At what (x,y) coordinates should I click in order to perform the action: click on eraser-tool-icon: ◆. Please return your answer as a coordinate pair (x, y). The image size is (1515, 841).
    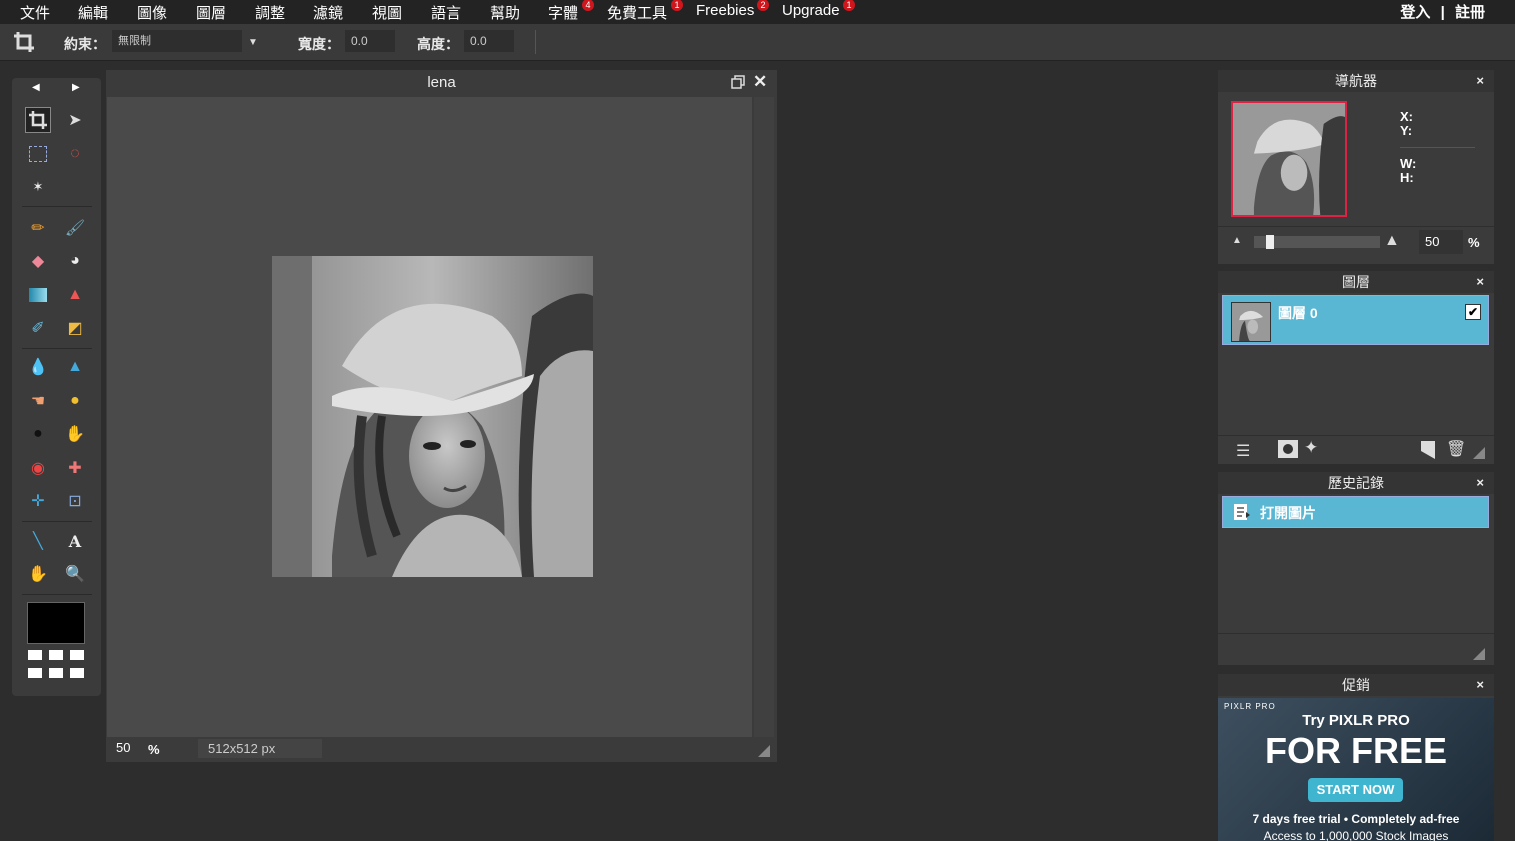
    Looking at the image, I should click on (38, 261).